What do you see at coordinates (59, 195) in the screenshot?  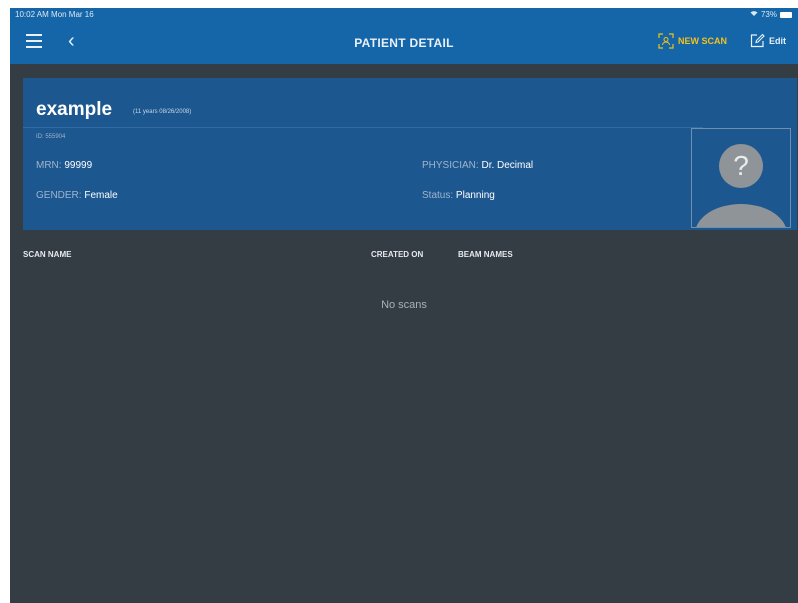 I see `gender-label: GENDER:` at bounding box center [59, 195].